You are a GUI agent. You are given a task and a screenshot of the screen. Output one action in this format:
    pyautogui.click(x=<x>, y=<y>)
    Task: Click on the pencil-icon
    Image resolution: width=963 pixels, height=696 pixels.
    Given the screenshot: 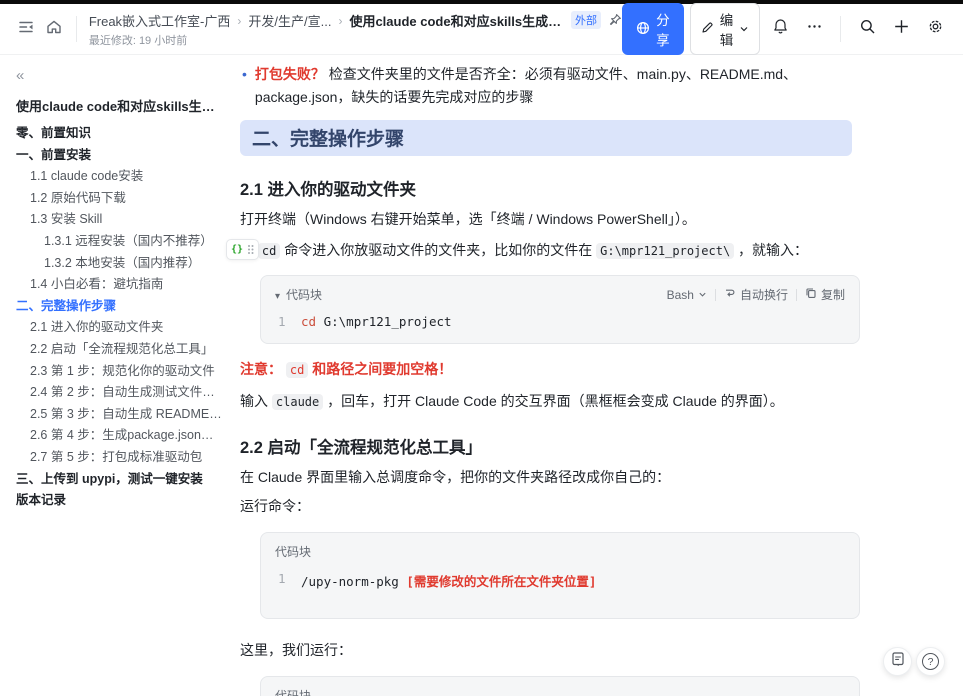 What is the action you would take?
    pyautogui.click(x=707, y=29)
    